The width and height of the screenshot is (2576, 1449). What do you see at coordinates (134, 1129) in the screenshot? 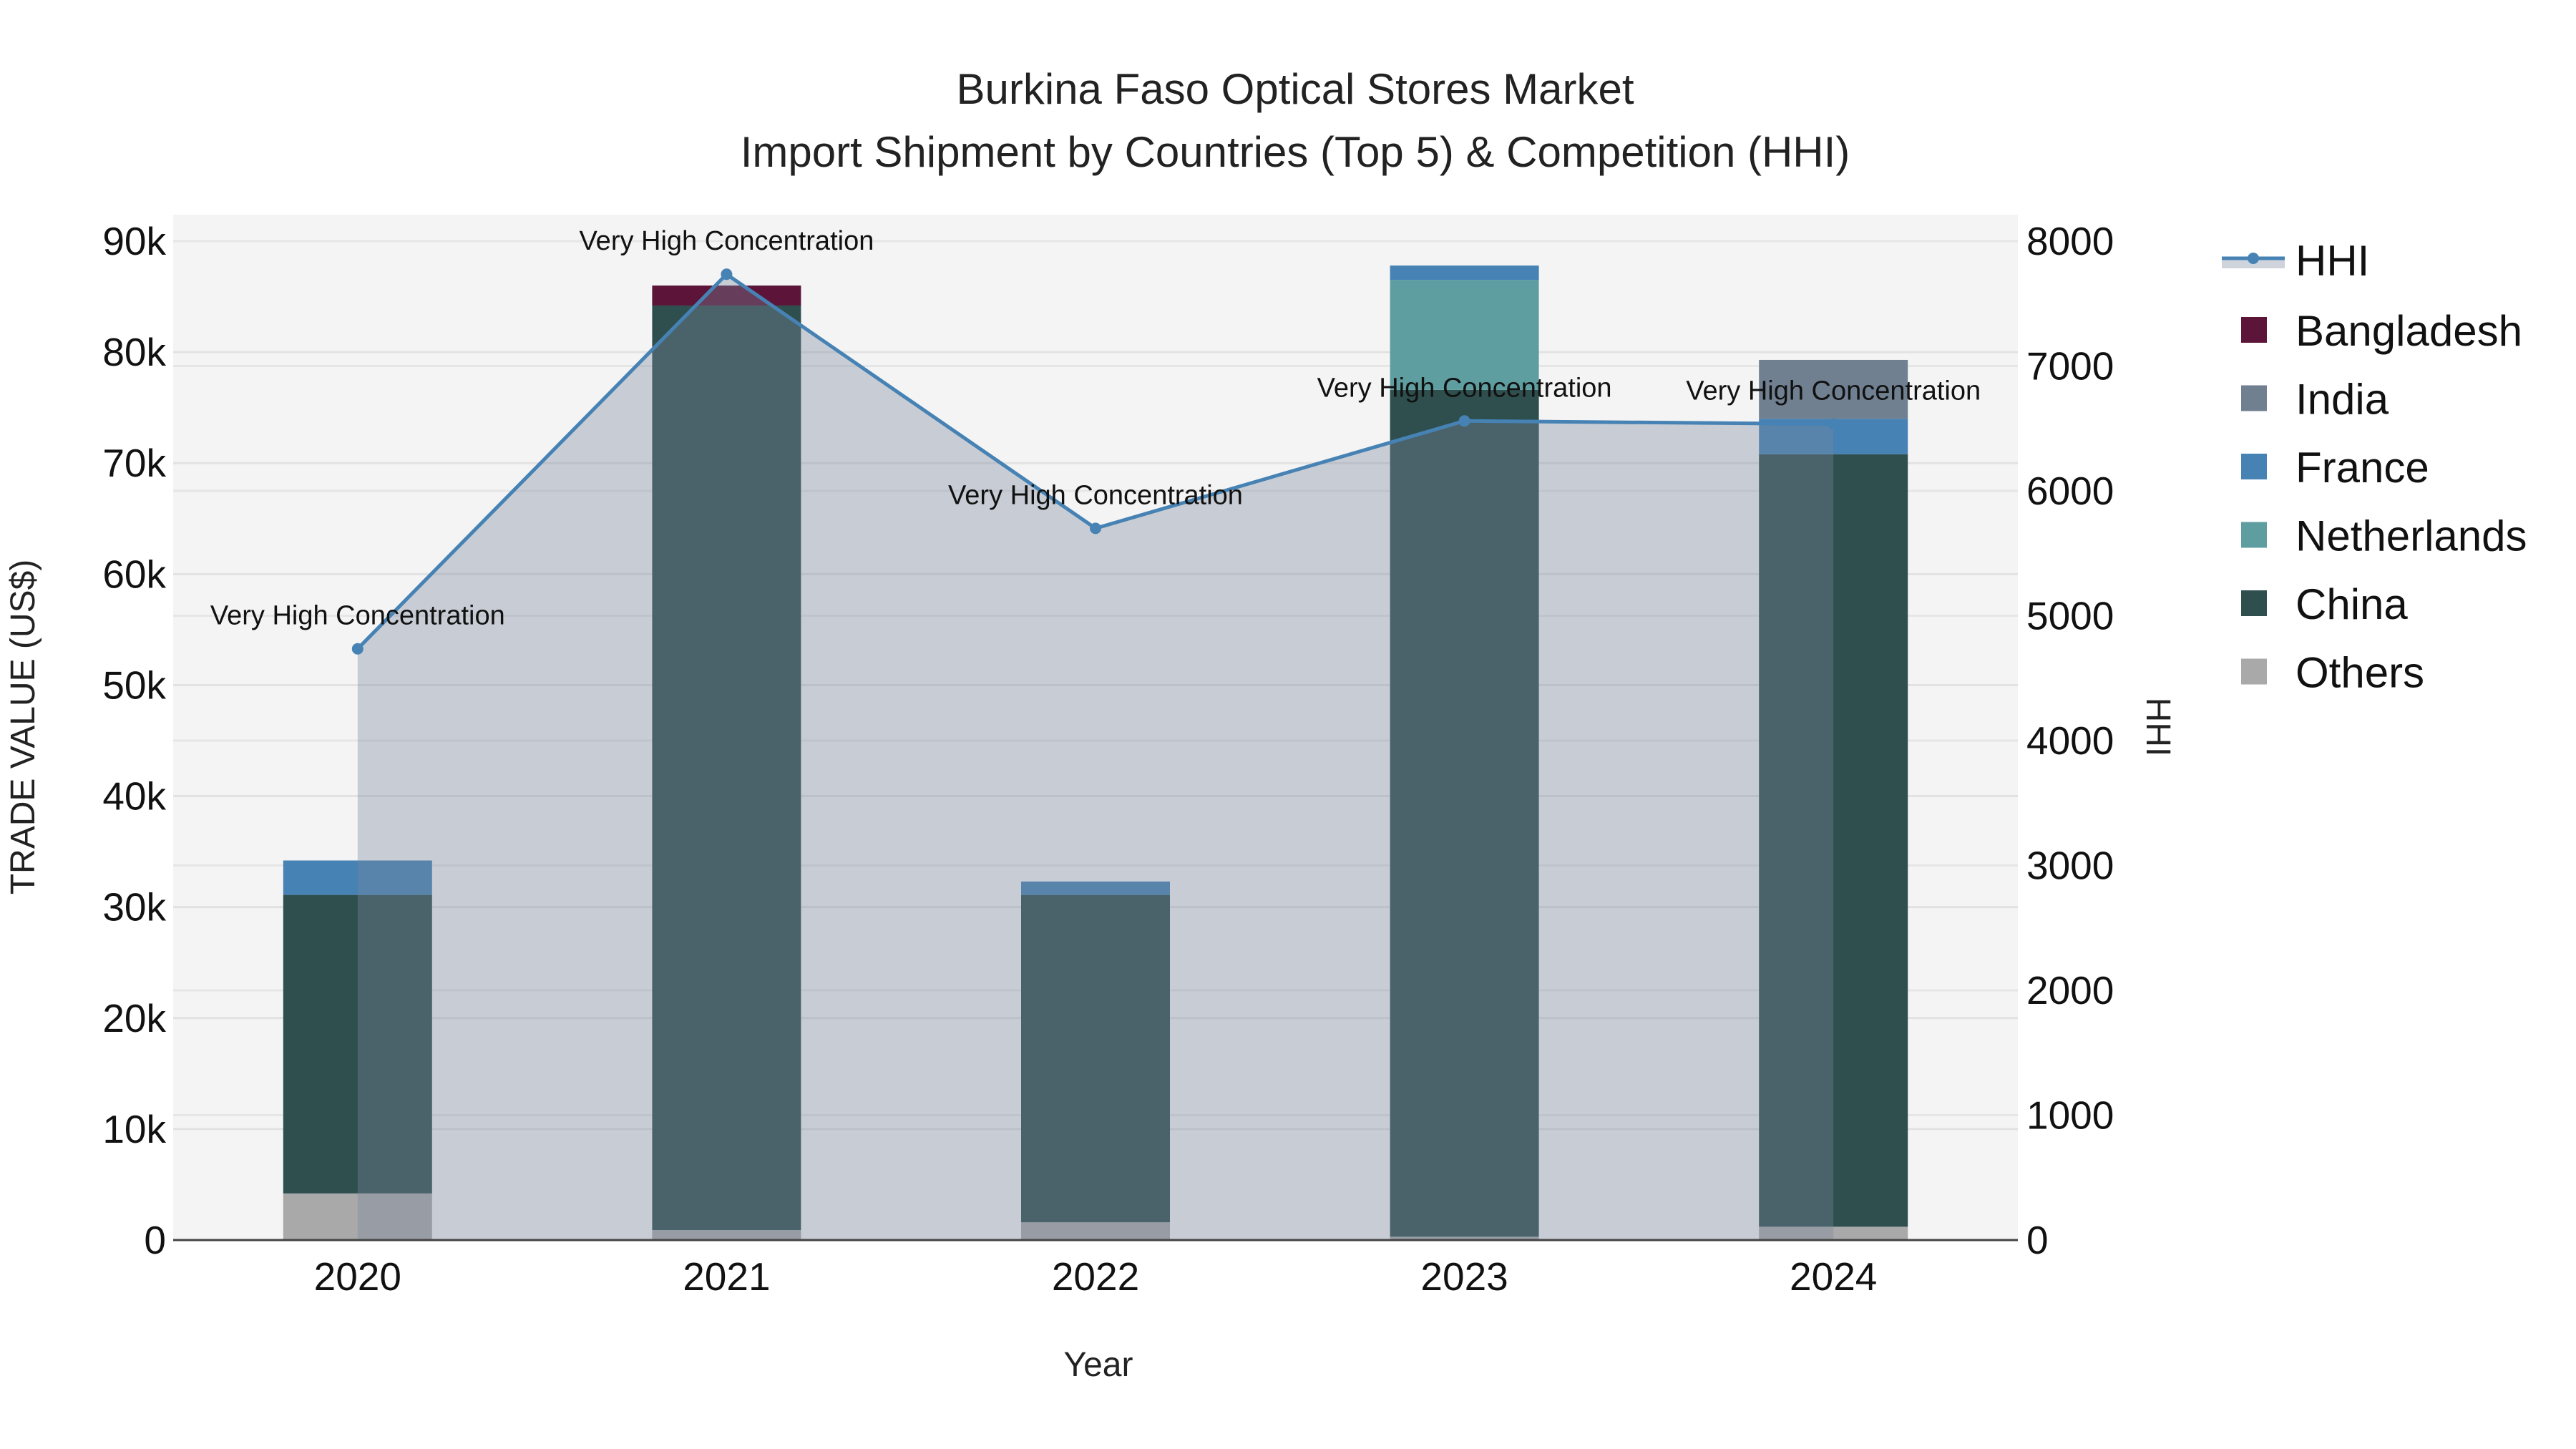
I see `y-tick-label: 10k` at bounding box center [134, 1129].